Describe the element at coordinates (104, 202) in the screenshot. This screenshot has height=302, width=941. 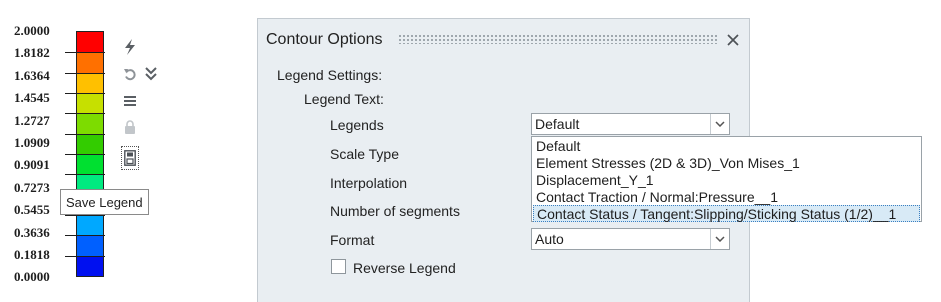
I see `save-legend-tooltip: Save Legend` at that location.